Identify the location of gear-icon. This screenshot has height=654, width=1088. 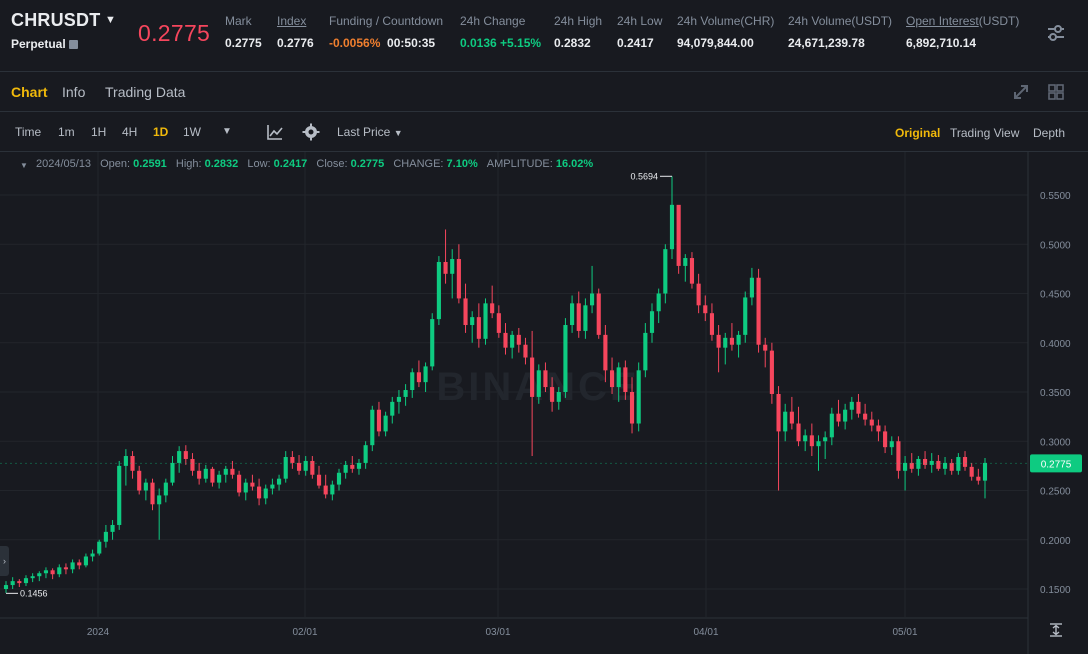
(311, 132).